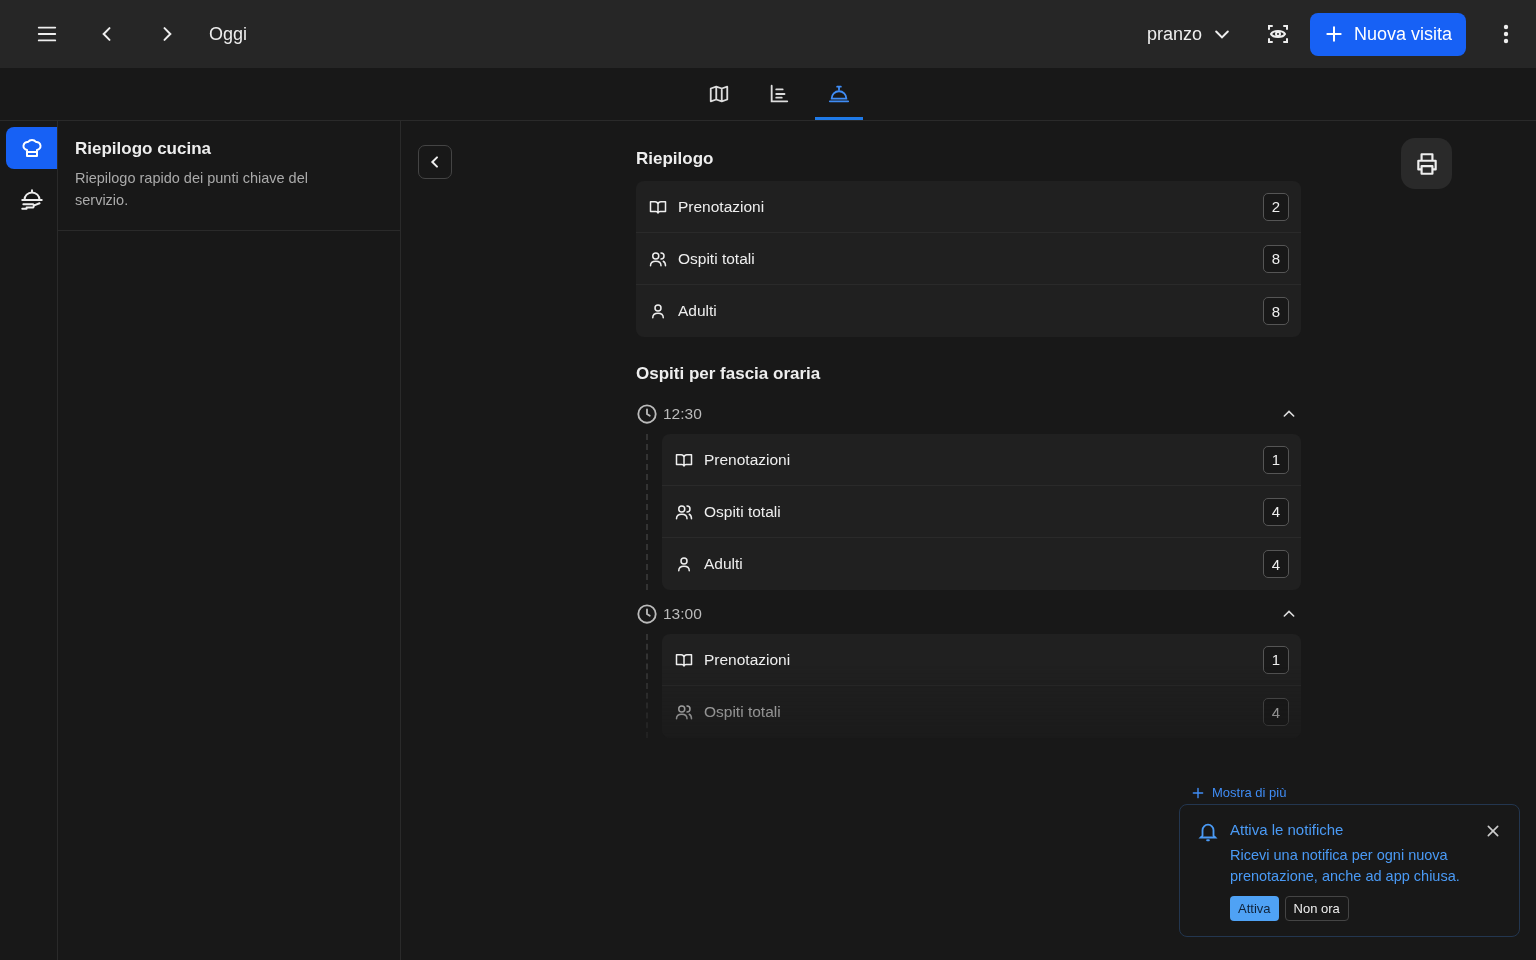 Image resolution: width=1536 pixels, height=960 pixels. What do you see at coordinates (31, 200) in the screenshot?
I see `serving-dish-icon` at bounding box center [31, 200].